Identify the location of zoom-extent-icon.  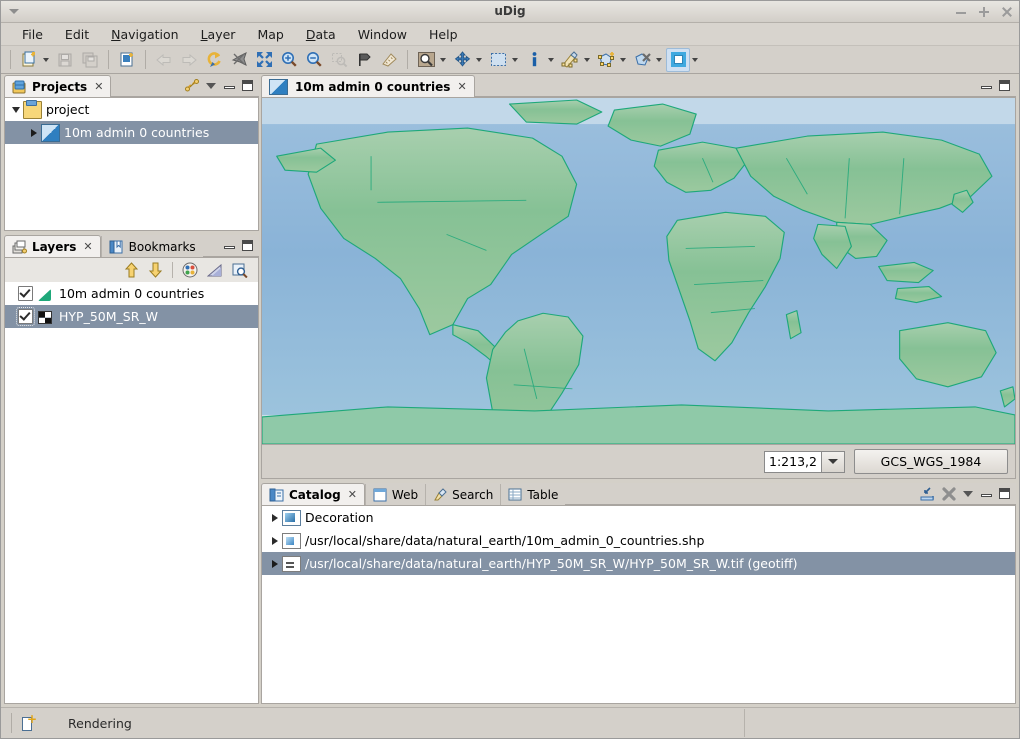
(264, 60).